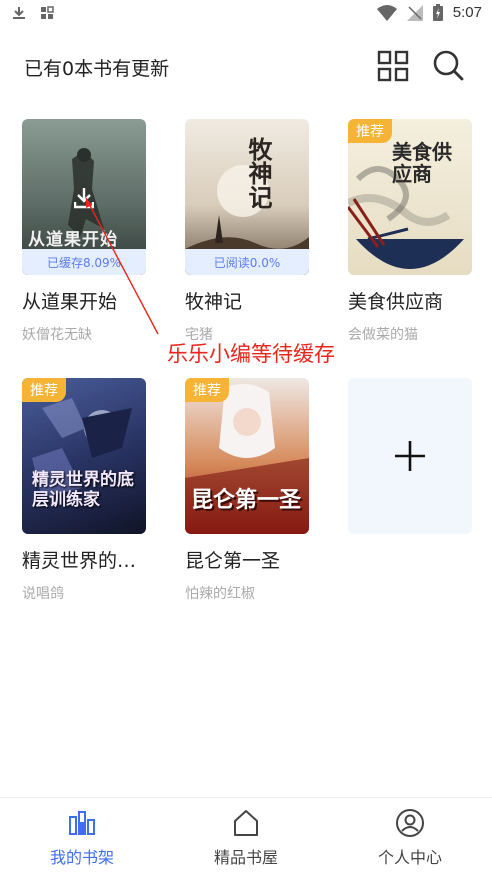  I want to click on status-bar-left, so click(33, 13).